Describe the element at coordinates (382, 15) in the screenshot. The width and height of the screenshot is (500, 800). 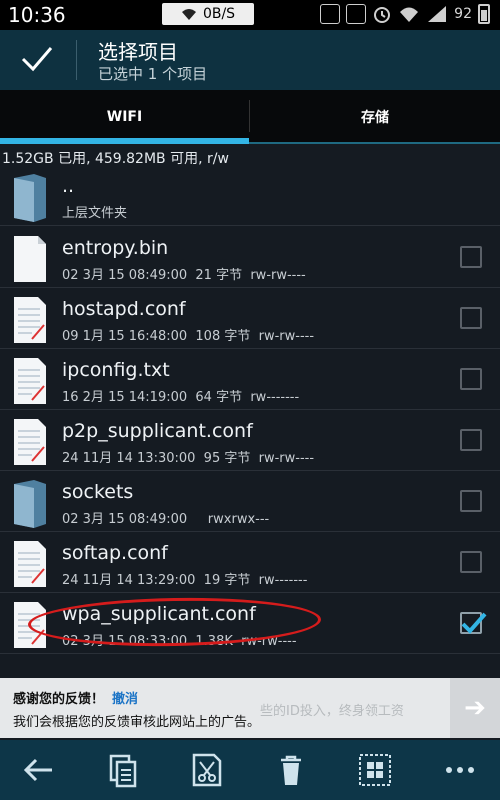
I see `alarm-icon` at that location.